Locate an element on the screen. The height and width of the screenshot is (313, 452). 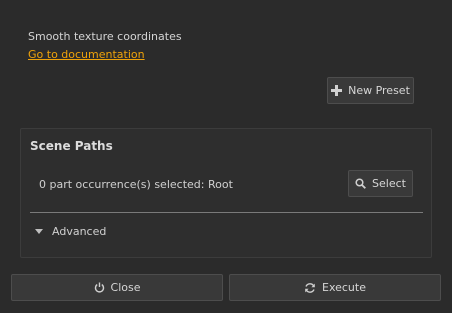
new-preset-button: New Preset is located at coordinates (370, 90).